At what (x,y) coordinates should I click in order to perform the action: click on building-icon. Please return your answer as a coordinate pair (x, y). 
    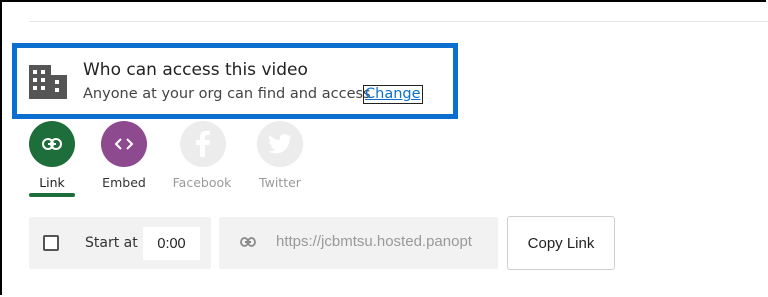
    Looking at the image, I should click on (48, 82).